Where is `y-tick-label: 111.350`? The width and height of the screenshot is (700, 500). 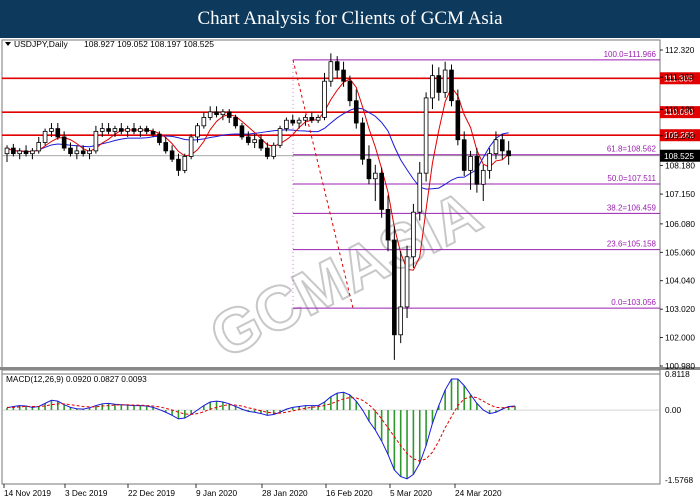 y-tick-label: 111.350 is located at coordinates (679, 77).